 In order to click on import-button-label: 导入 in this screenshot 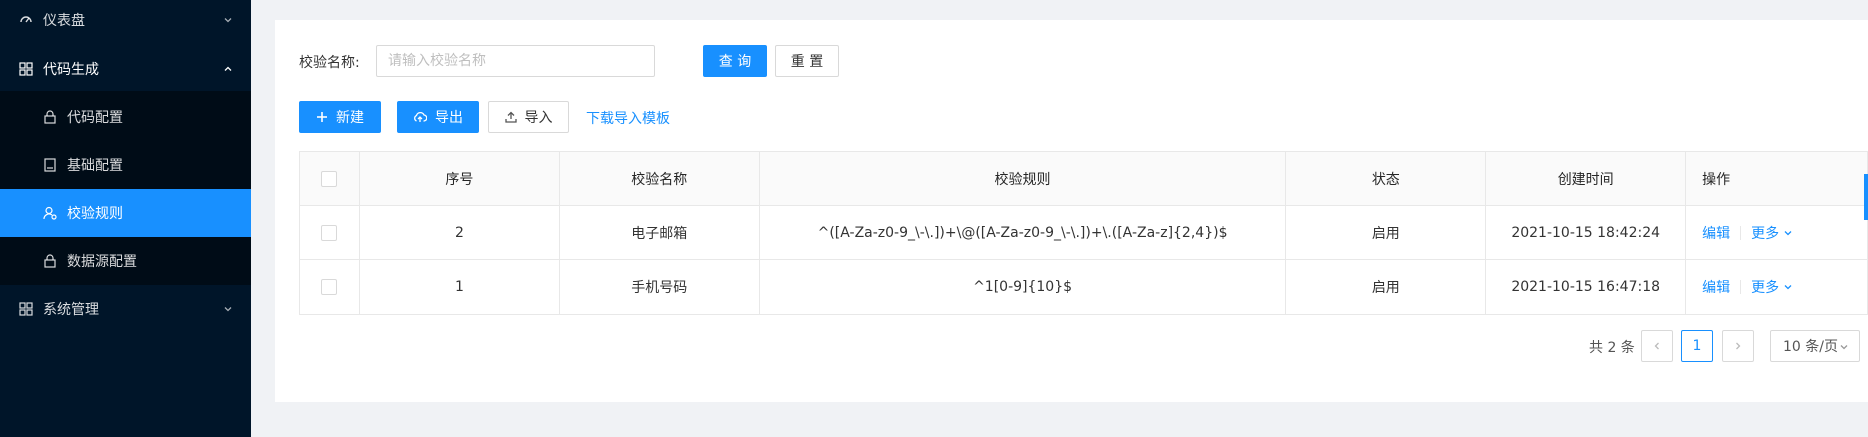, I will do `click(538, 118)`.